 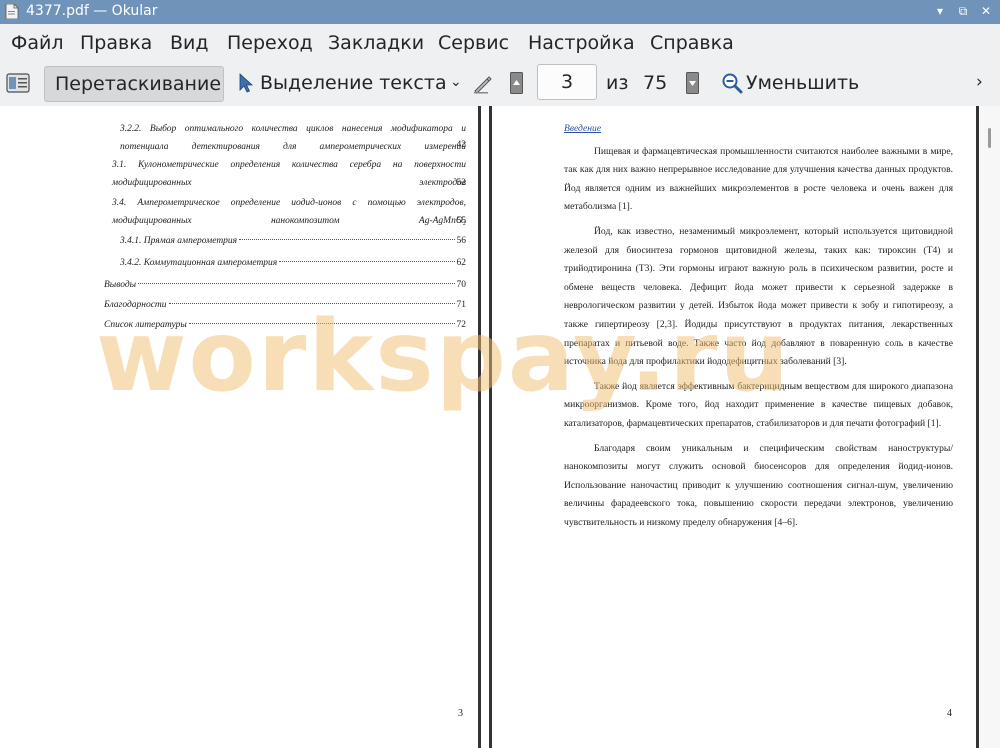 What do you see at coordinates (516, 83) in the screenshot?
I see `previous-page-icon` at bounding box center [516, 83].